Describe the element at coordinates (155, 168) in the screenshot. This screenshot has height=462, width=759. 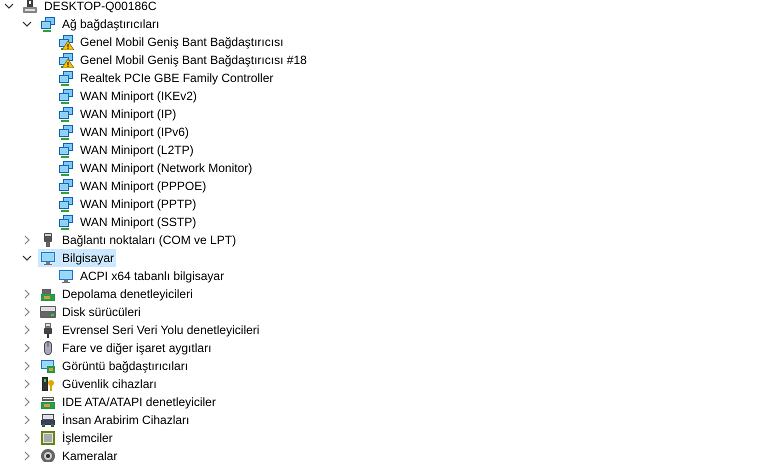
I see `tree-item: WAN Miniport (Network Monitor)` at that location.